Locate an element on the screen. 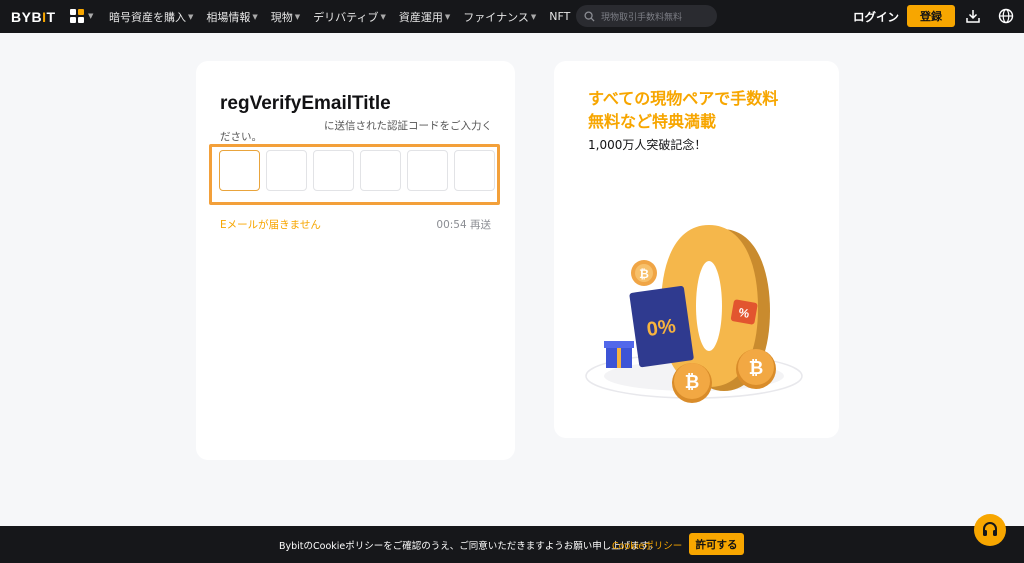 The width and height of the screenshot is (1024, 563). nav-derivatives: デリバティブ ▼ is located at coordinates (349, 17).